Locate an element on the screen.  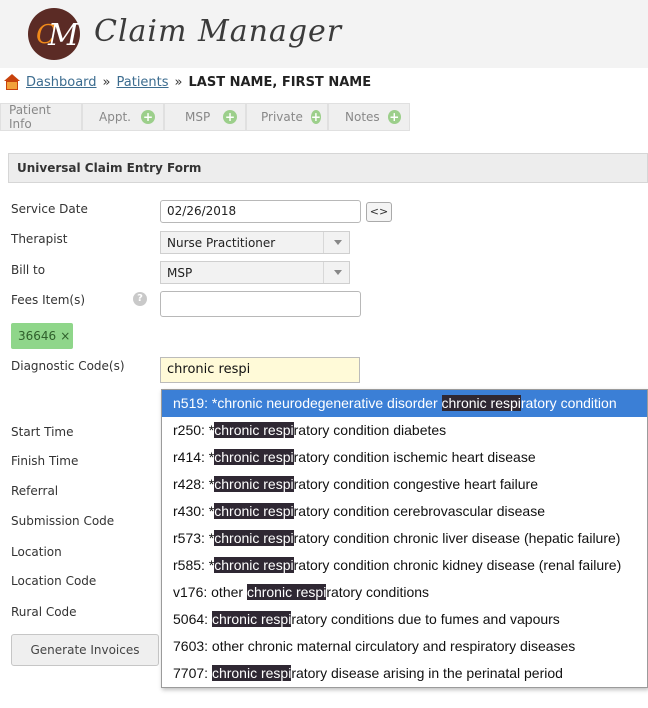
submission-code-label: Submission Code is located at coordinates (63, 521).